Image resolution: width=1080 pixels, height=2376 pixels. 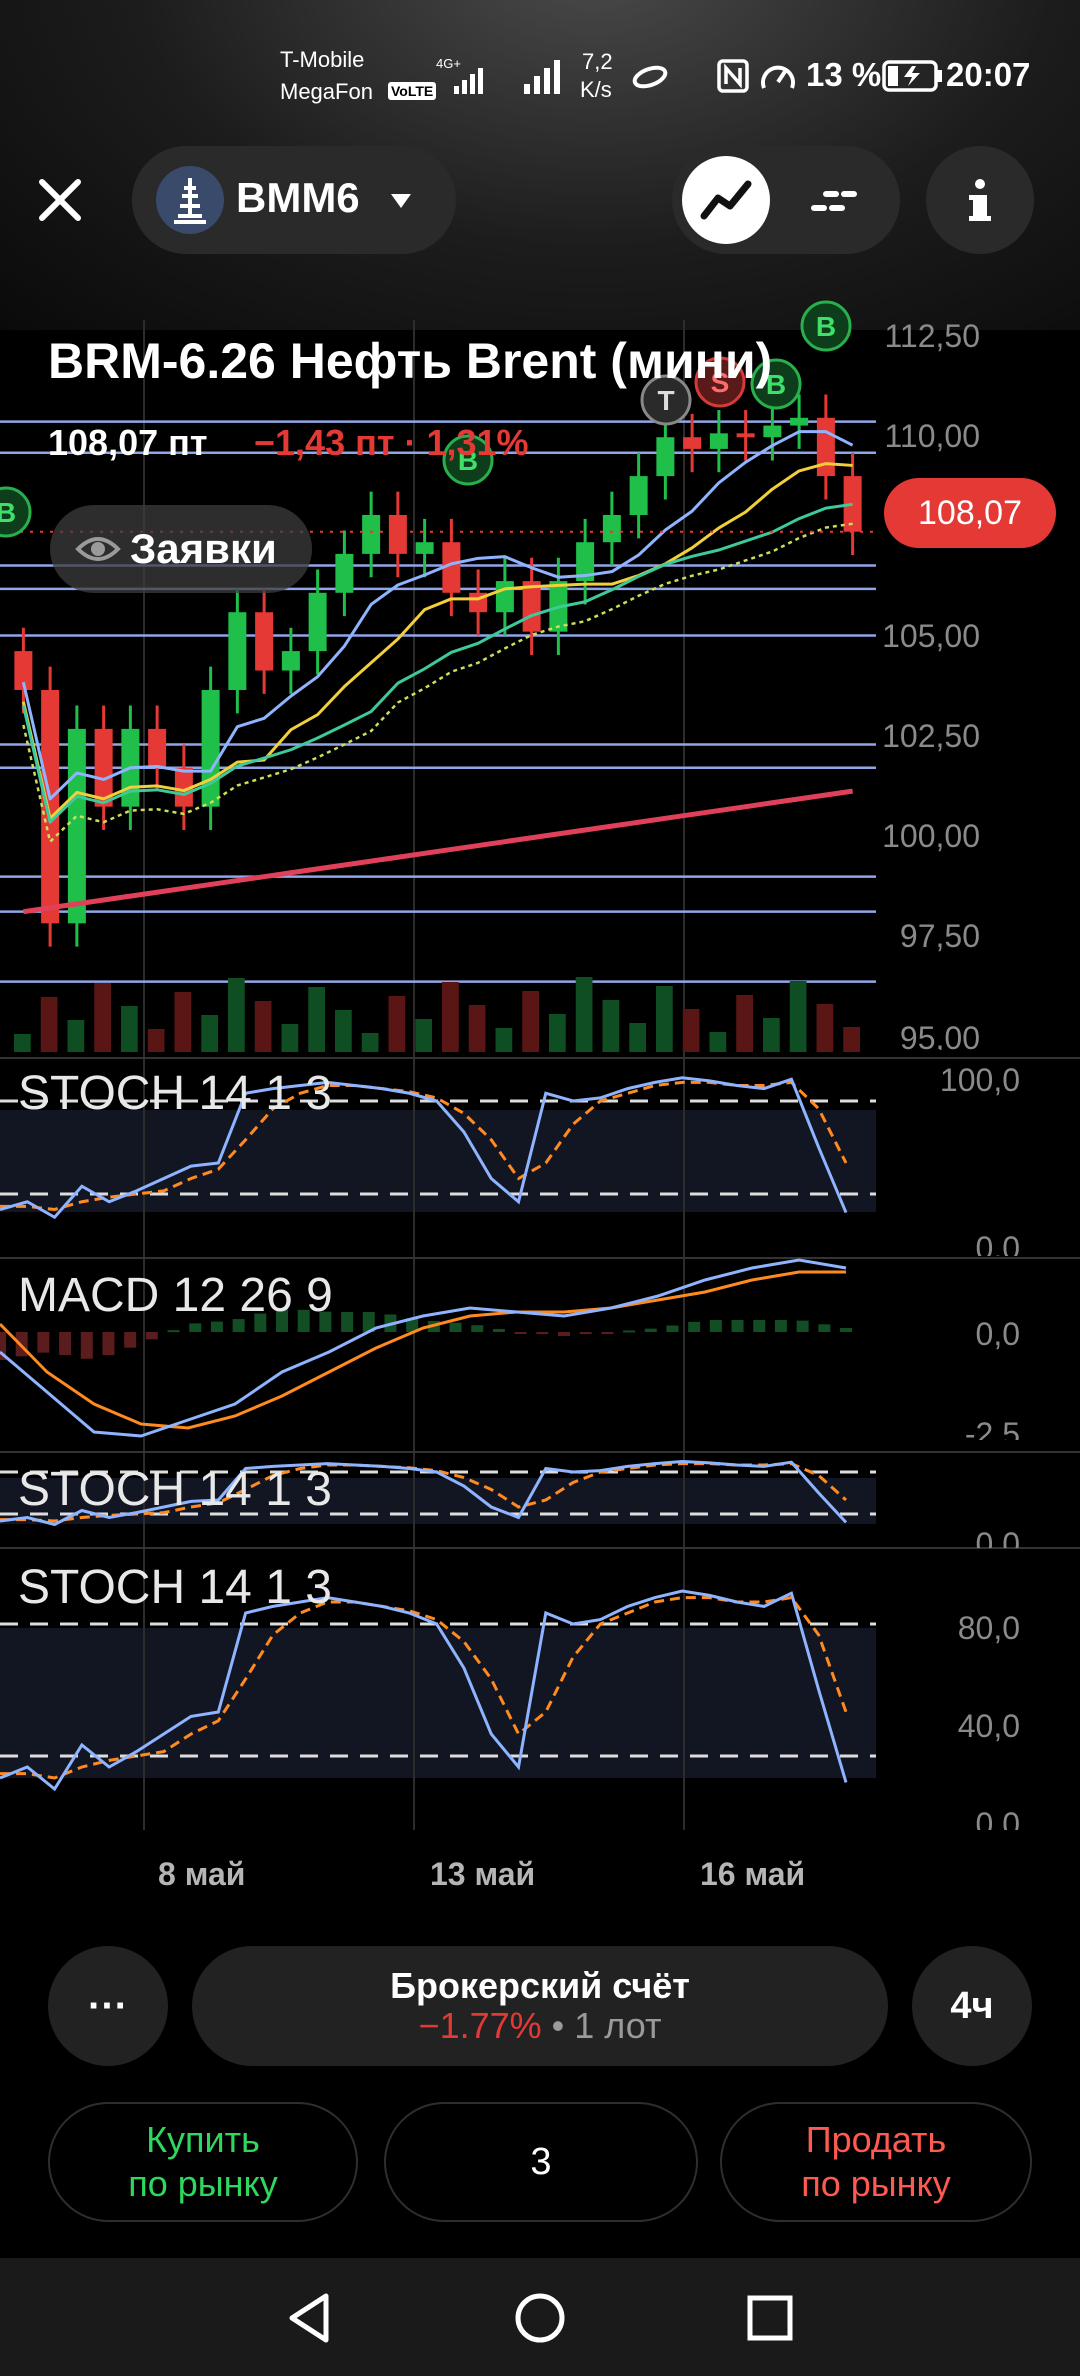 What do you see at coordinates (438, 851) in the screenshot?
I see `ma-line-long` at bounding box center [438, 851].